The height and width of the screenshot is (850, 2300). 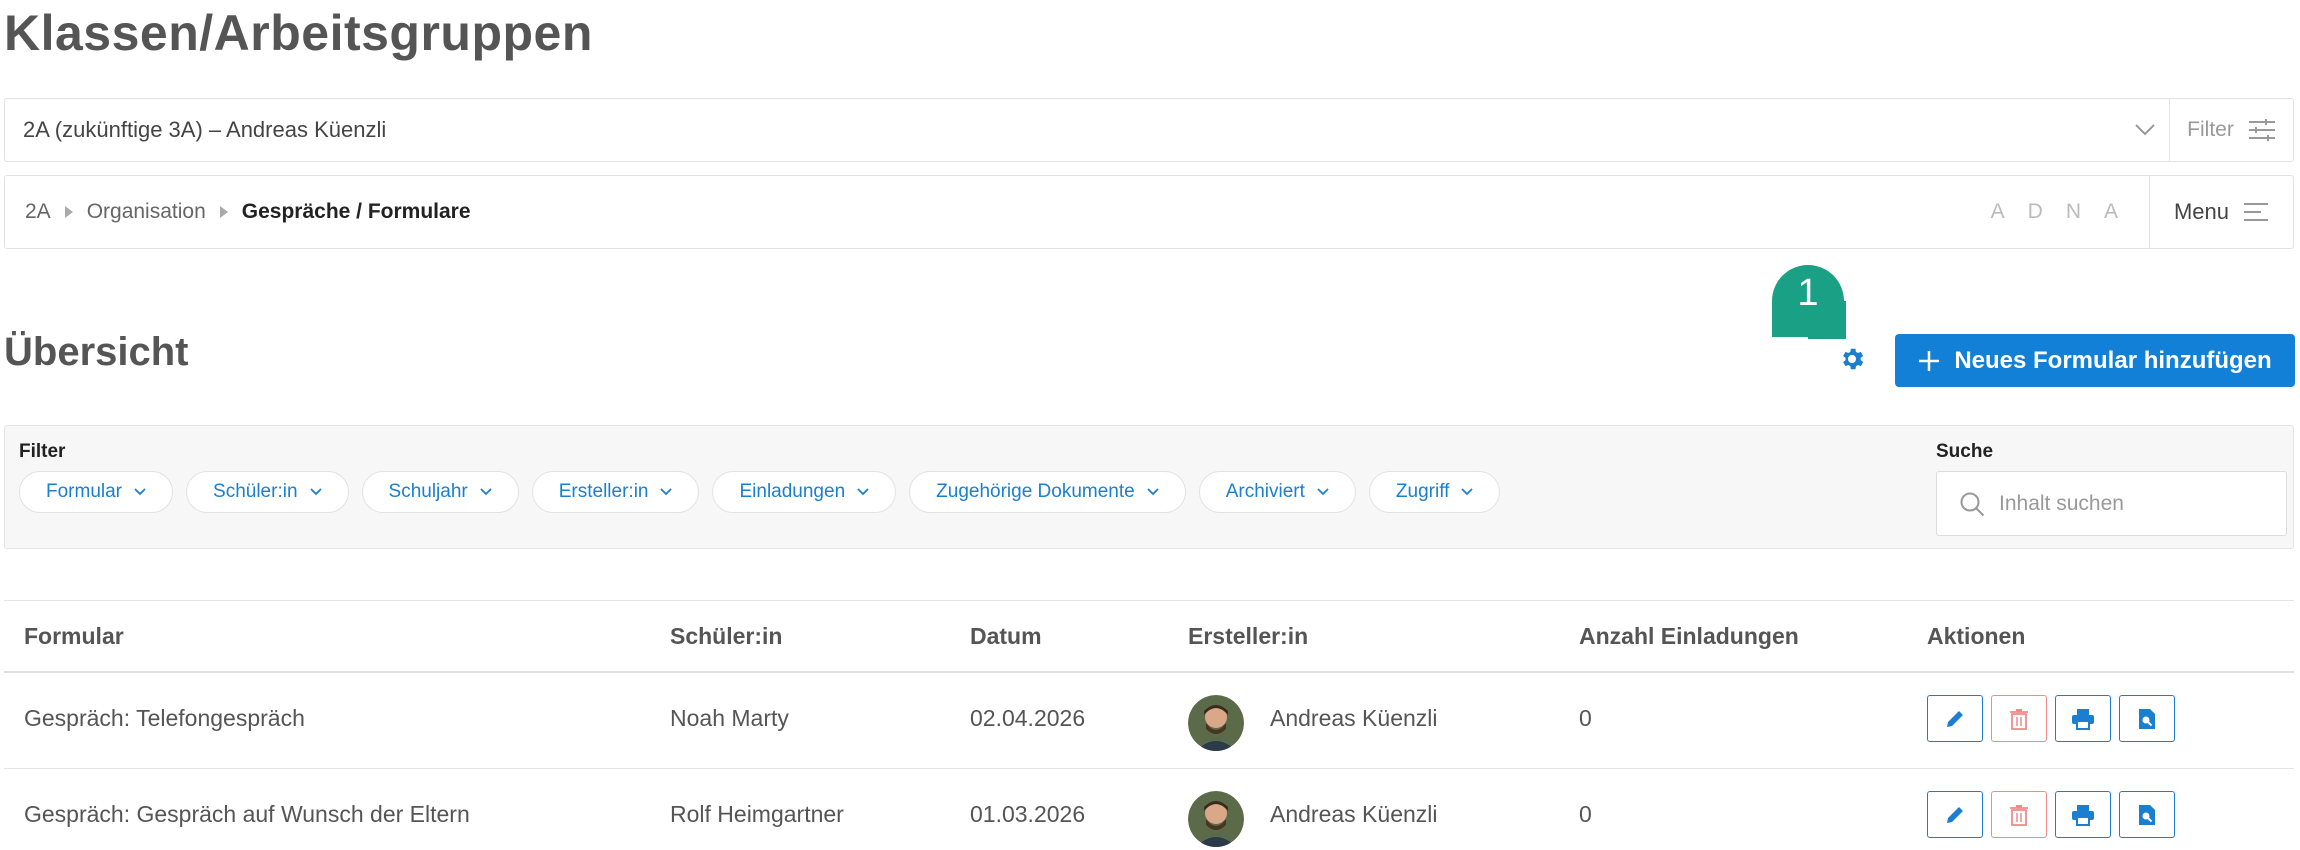 What do you see at coordinates (1808, 293) in the screenshot?
I see `step-badge-number: 1` at bounding box center [1808, 293].